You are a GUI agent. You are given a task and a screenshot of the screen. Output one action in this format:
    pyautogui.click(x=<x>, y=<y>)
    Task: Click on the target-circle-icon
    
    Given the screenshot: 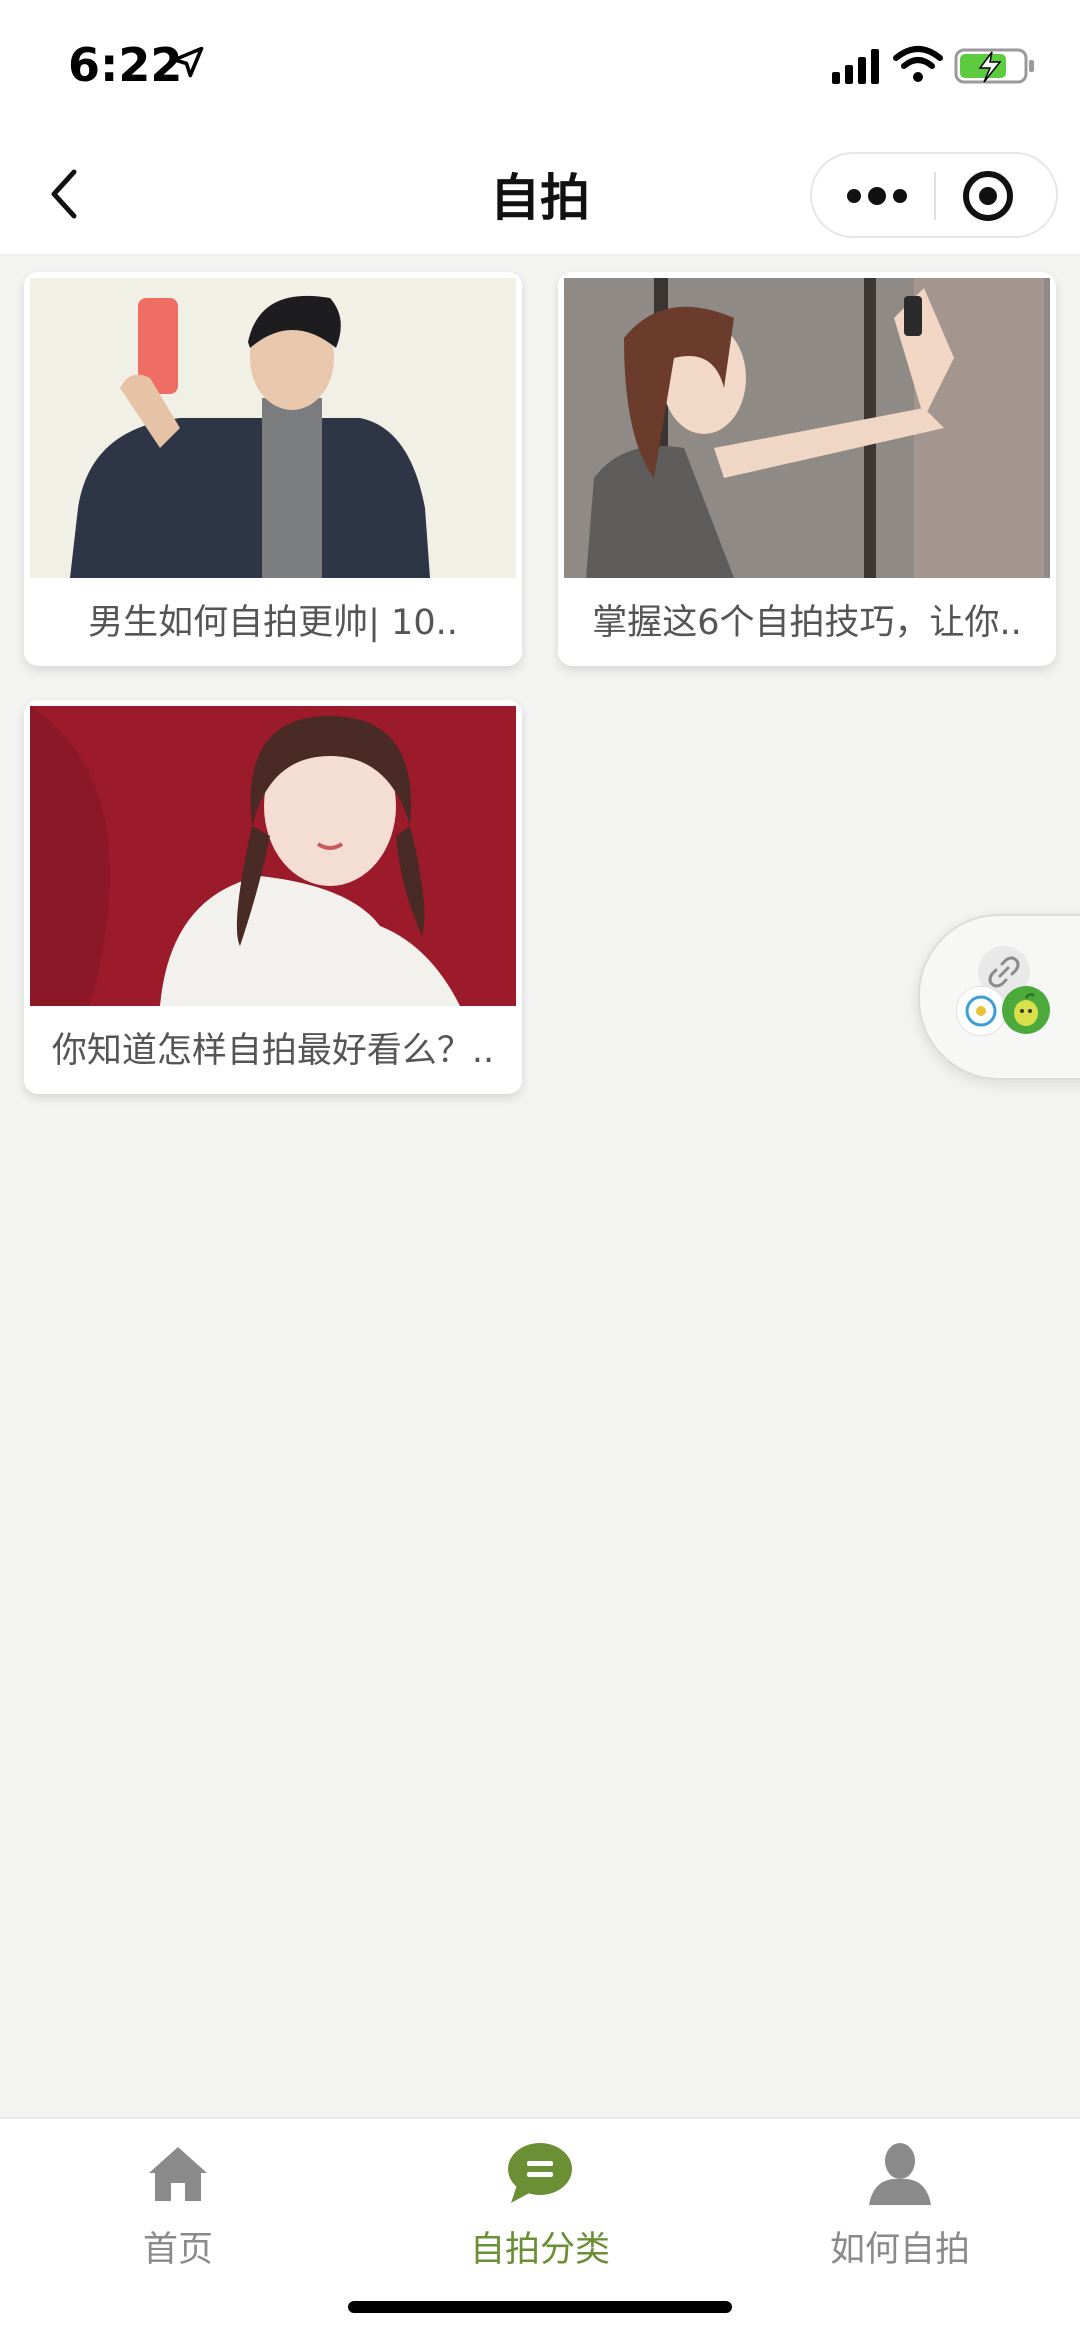 What is the action you would take?
    pyautogui.click(x=988, y=196)
    